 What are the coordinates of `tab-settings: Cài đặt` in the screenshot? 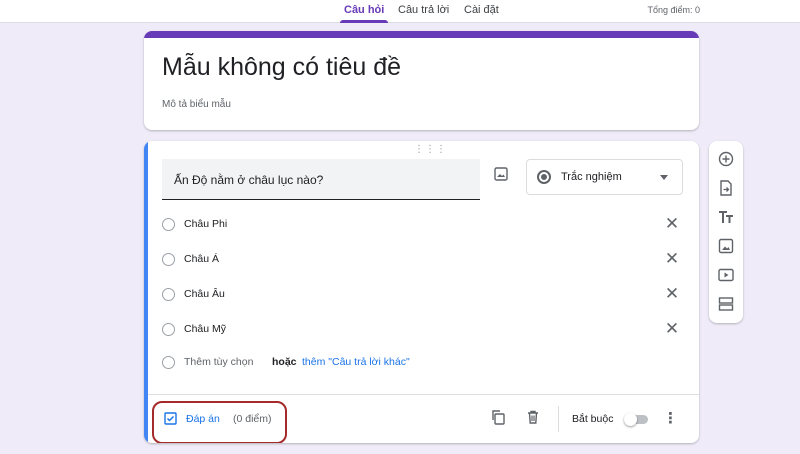 It's located at (481, 13).